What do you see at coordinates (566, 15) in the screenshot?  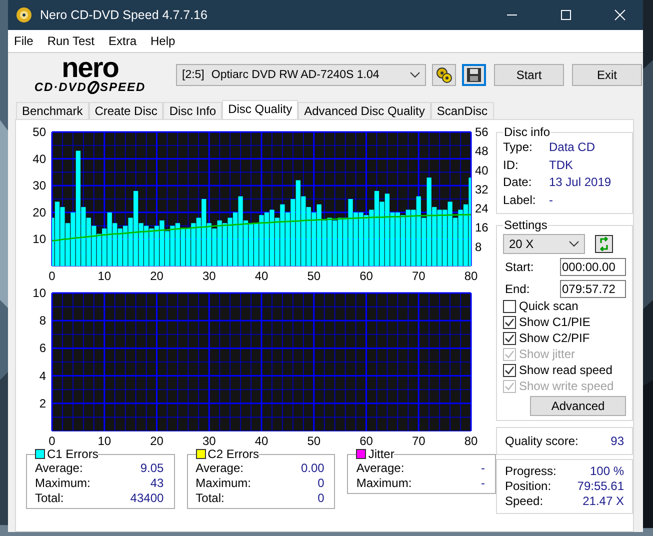 I see `maximize-icon` at bounding box center [566, 15].